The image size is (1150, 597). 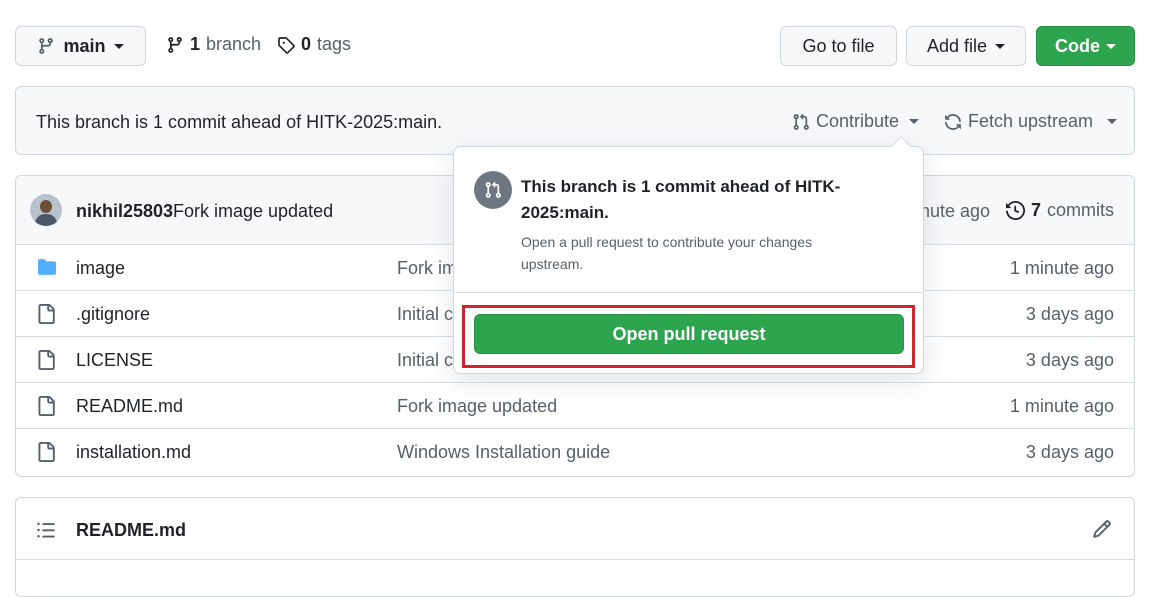 I want to click on file-name: LICENSE, so click(x=114, y=360).